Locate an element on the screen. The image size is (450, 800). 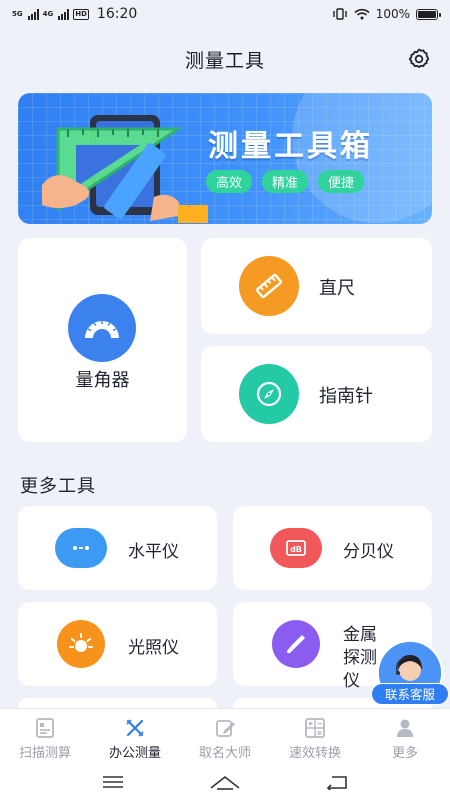
banner-tags: 高效 精准 便捷 is located at coordinates (285, 181).